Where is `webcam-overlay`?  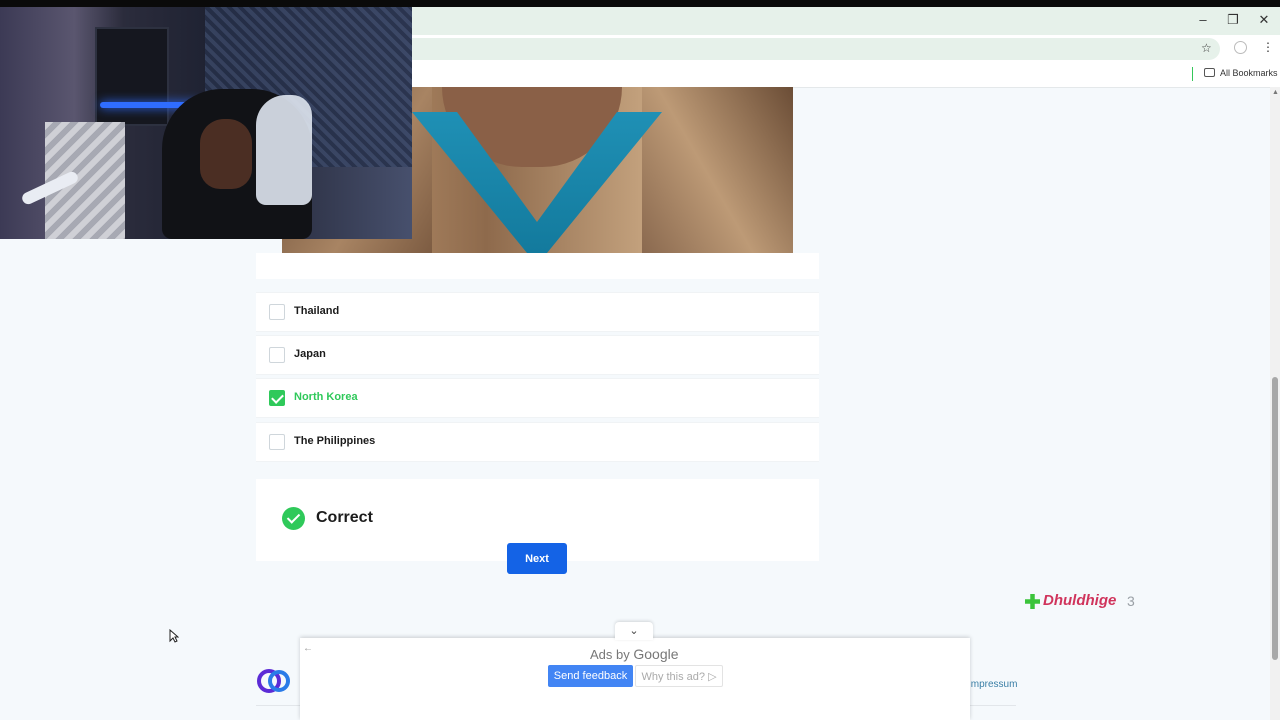 webcam-overlay is located at coordinates (206, 123).